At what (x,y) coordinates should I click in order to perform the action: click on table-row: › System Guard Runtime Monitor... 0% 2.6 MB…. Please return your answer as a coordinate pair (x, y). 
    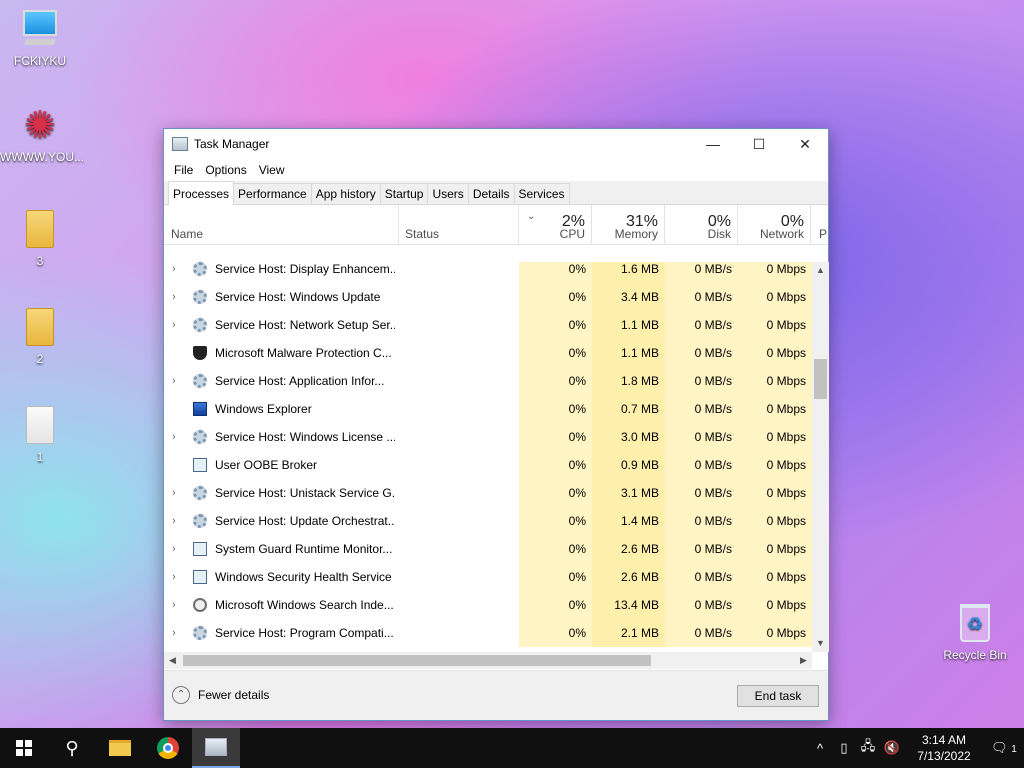
    Looking at the image, I should click on (488, 549).